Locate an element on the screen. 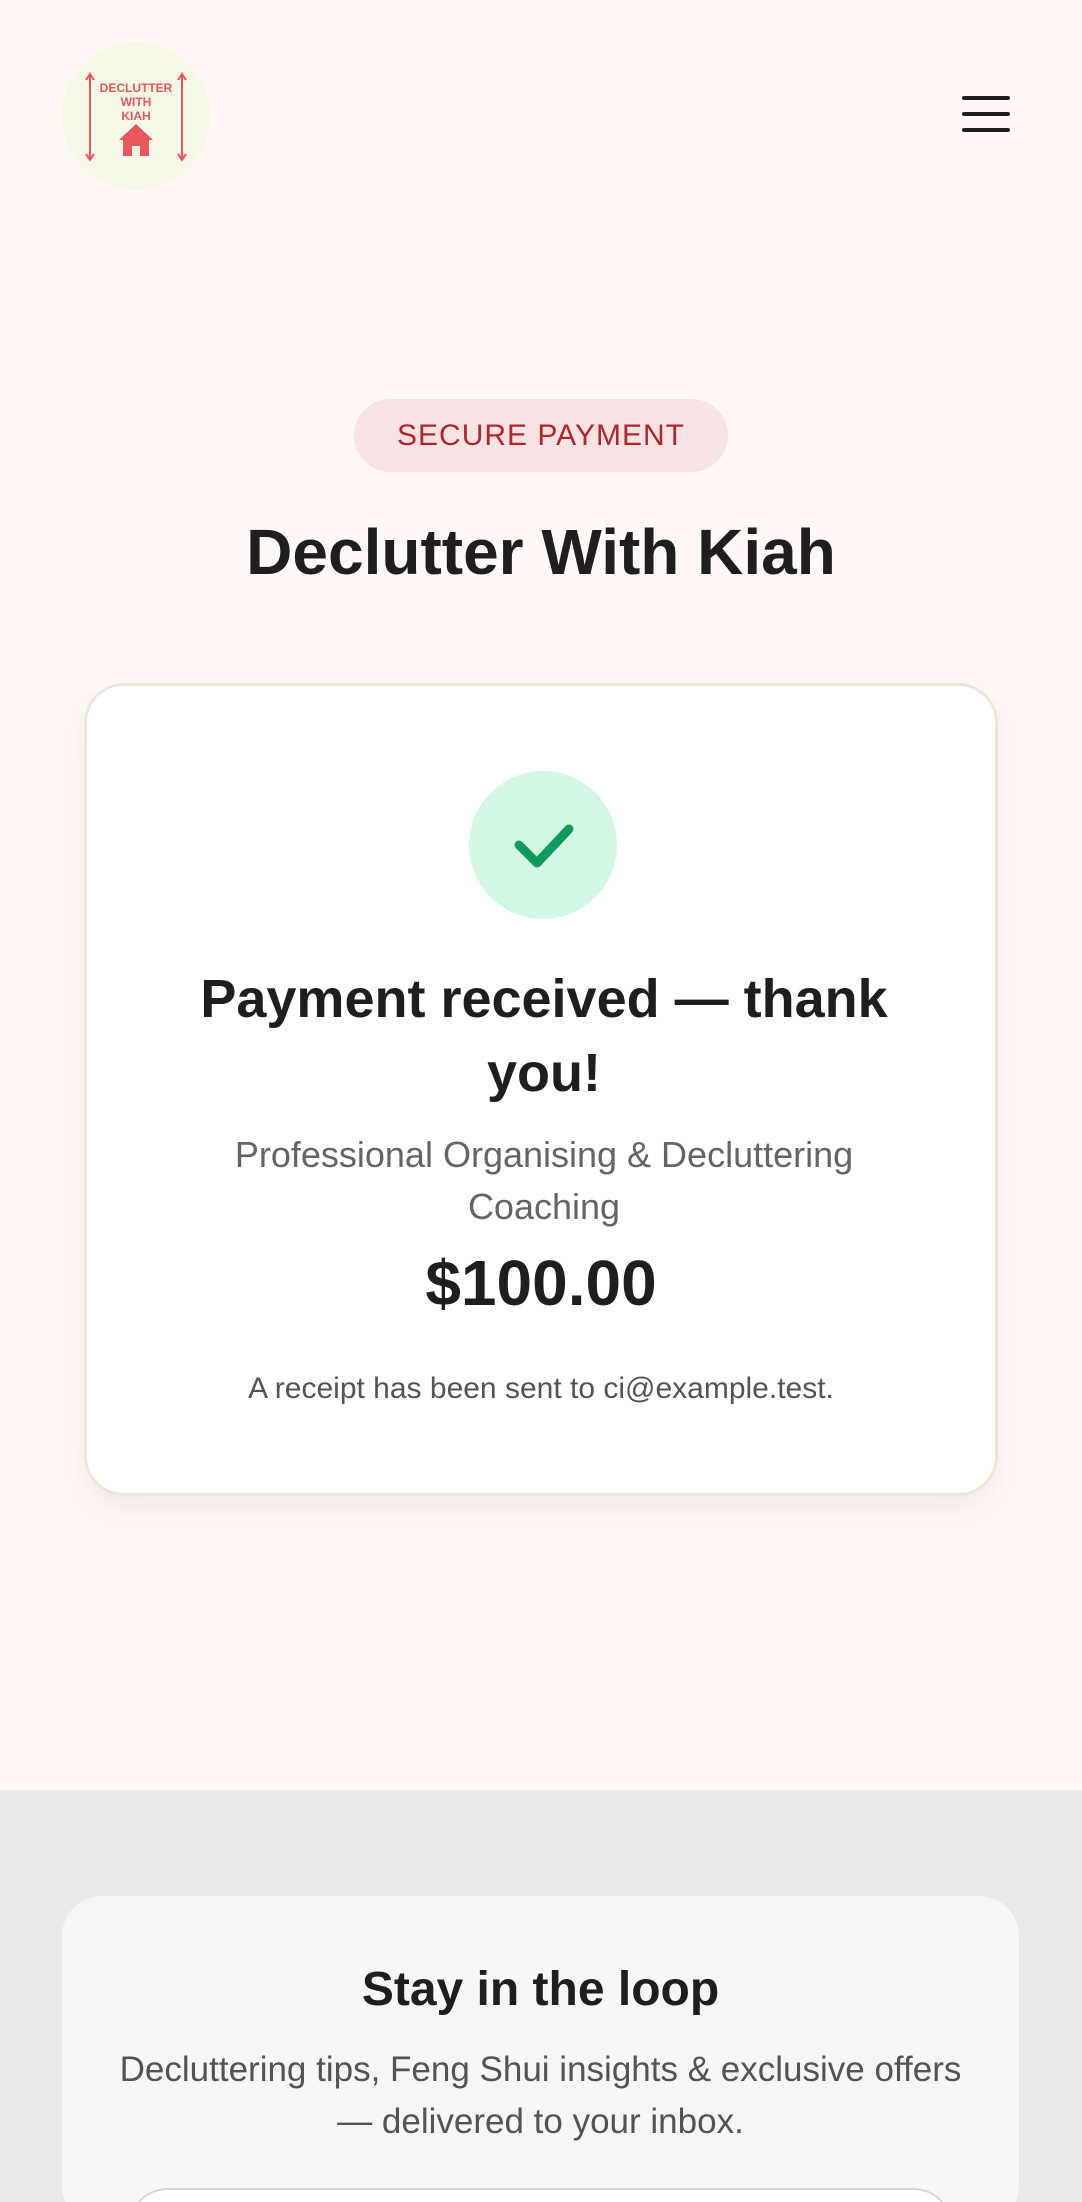 This screenshot has height=2202, width=1082. logo-text-line-1: DECLUTTER is located at coordinates (136, 88).